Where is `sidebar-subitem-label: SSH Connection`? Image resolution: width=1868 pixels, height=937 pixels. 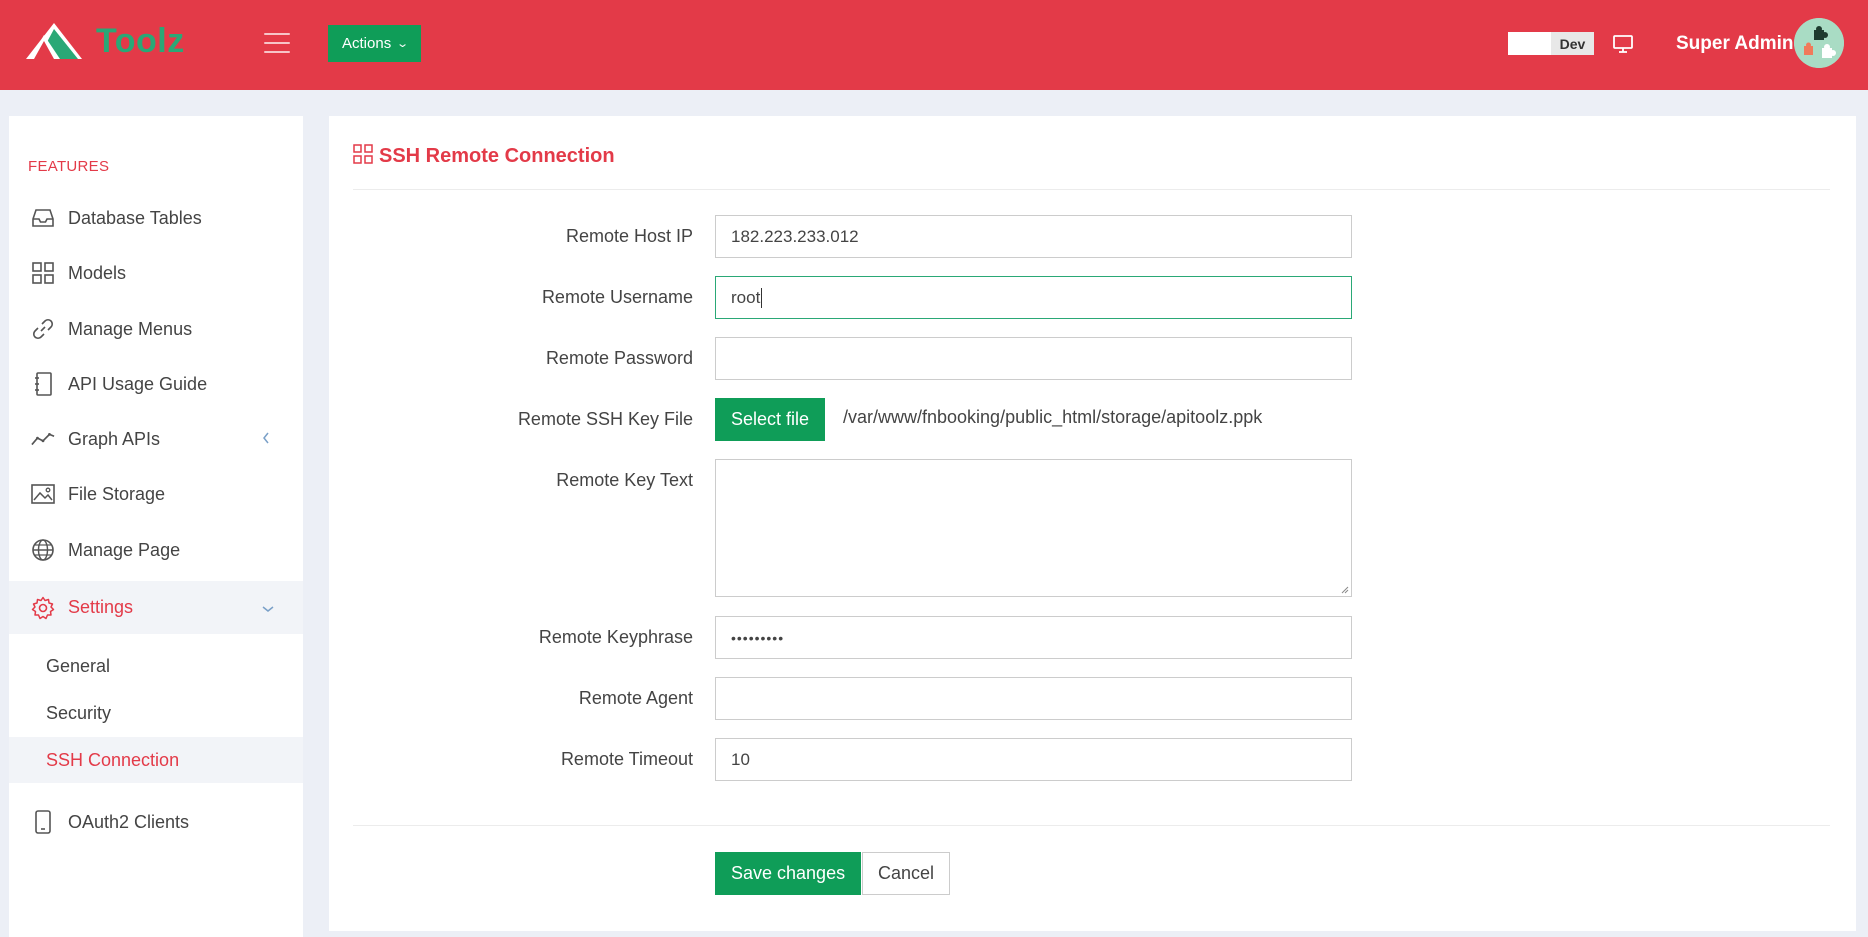
sidebar-subitem-label: SSH Connection is located at coordinates (113, 759).